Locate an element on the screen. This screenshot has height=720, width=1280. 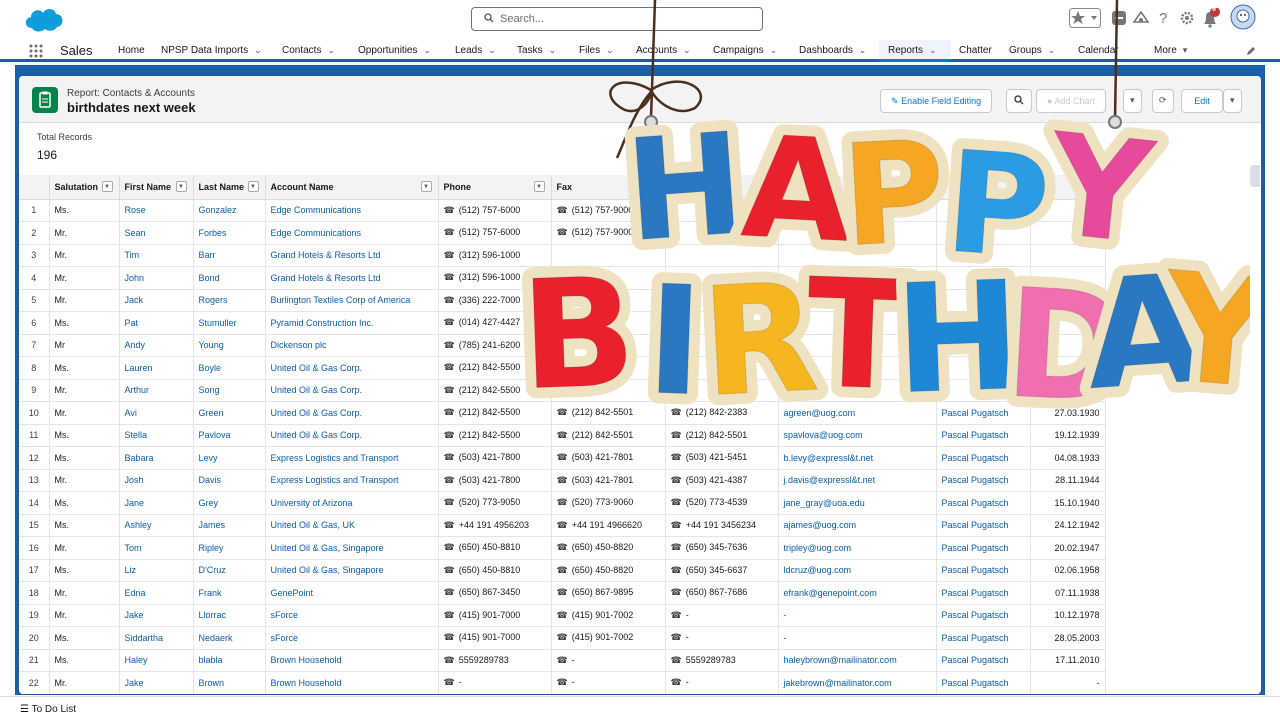
nav-item-accounts: Accounts ⌄ is located at coordinates (663, 50).